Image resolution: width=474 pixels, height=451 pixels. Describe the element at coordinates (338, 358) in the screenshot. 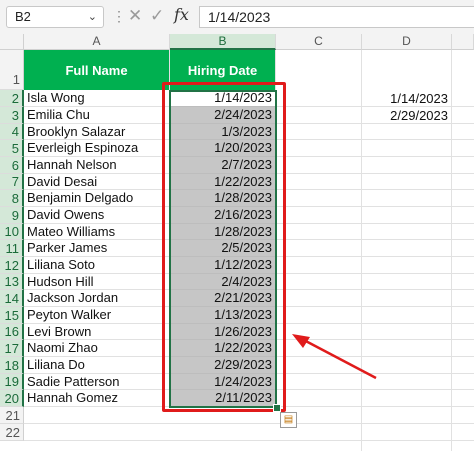

I see `arrow-shaft` at that location.